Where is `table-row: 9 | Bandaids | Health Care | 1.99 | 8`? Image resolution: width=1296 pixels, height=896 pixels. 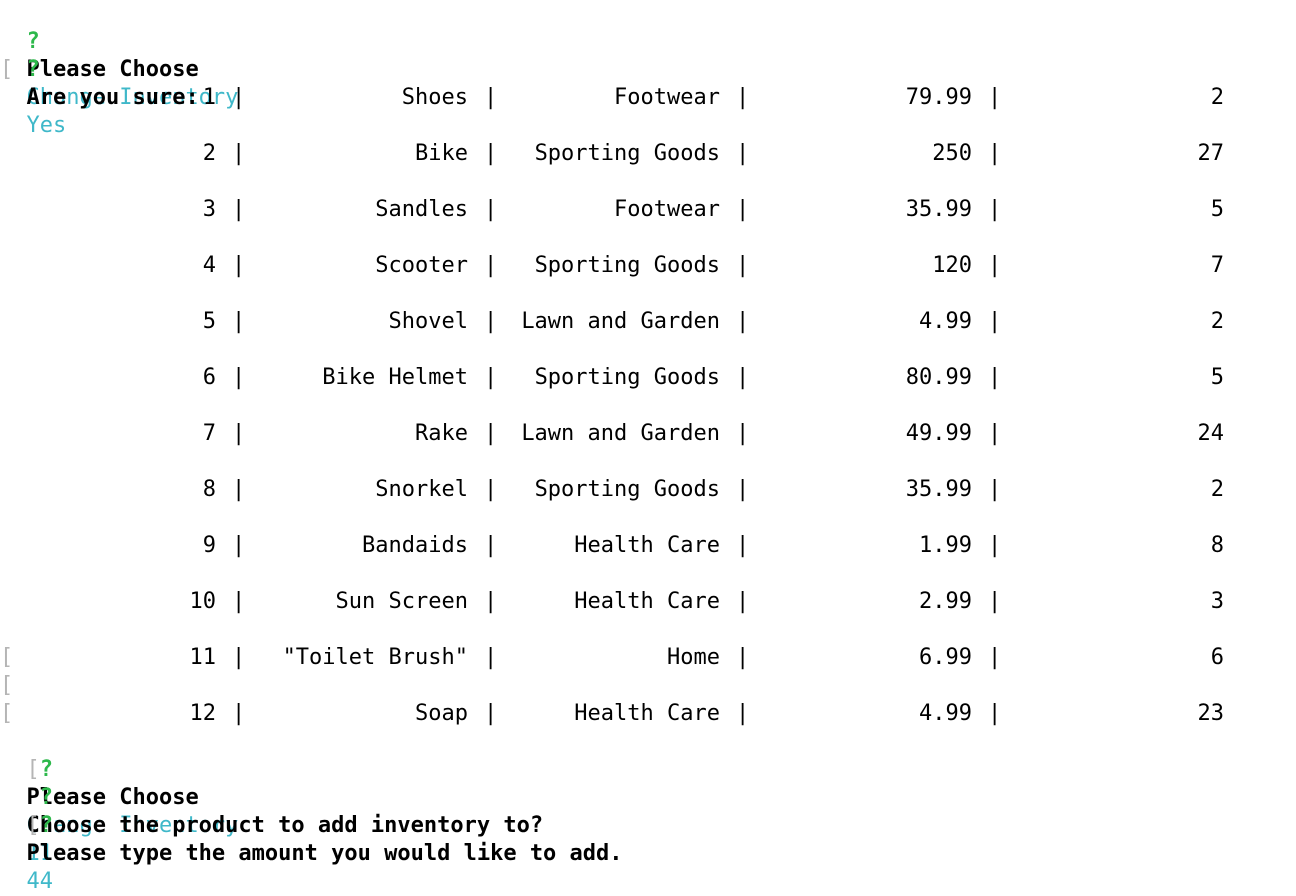 table-row: 9 | Bandaids | Health Care | 1.99 | 8 is located at coordinates (648, 546).